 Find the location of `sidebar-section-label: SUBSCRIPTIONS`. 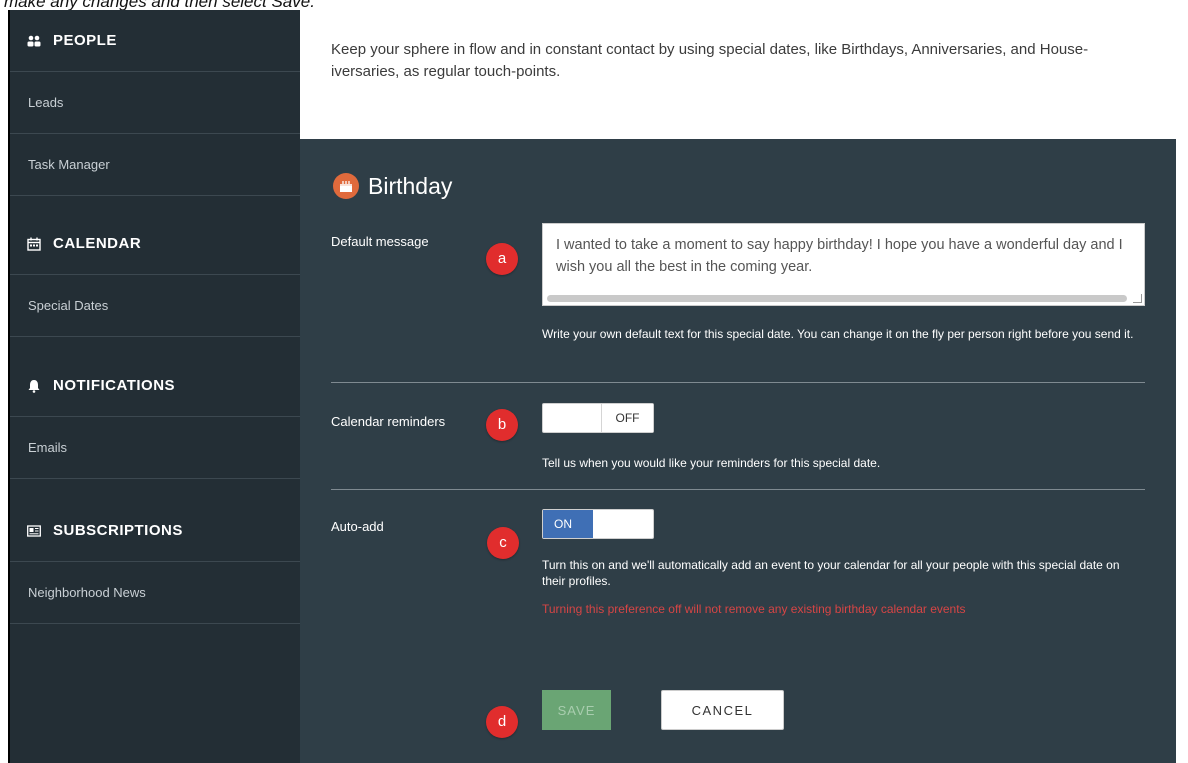

sidebar-section-label: SUBSCRIPTIONS is located at coordinates (118, 530).